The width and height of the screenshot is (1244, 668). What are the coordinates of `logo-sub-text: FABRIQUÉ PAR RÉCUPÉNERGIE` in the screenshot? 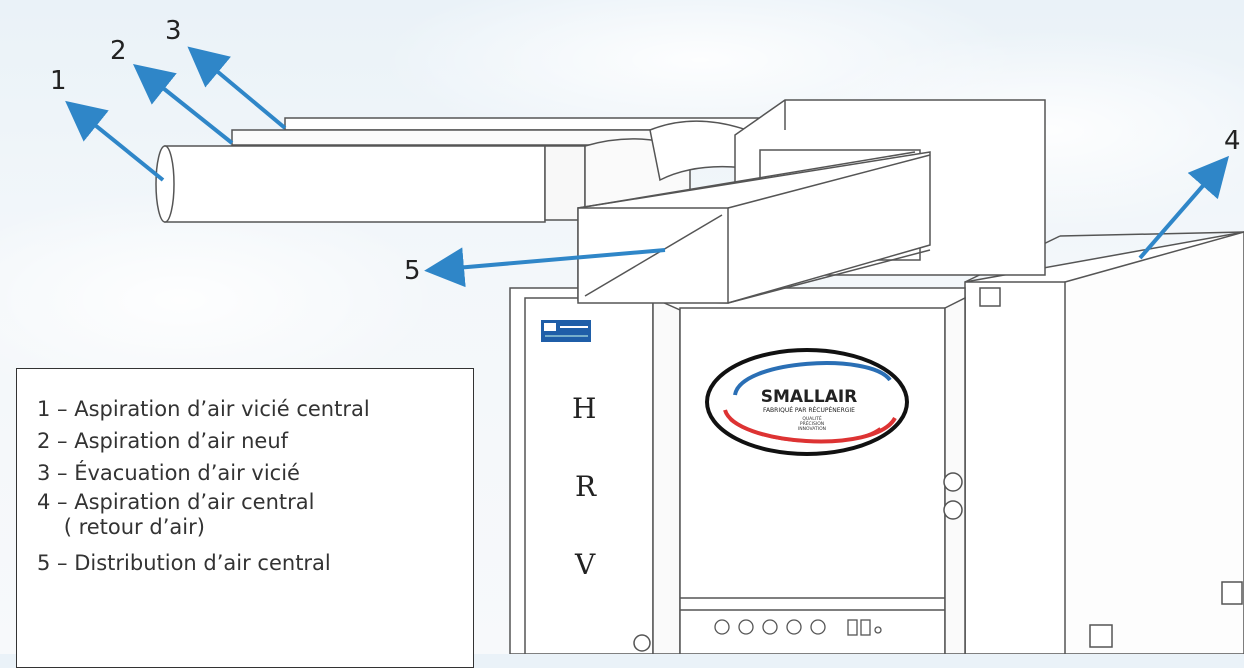 It's located at (809, 410).